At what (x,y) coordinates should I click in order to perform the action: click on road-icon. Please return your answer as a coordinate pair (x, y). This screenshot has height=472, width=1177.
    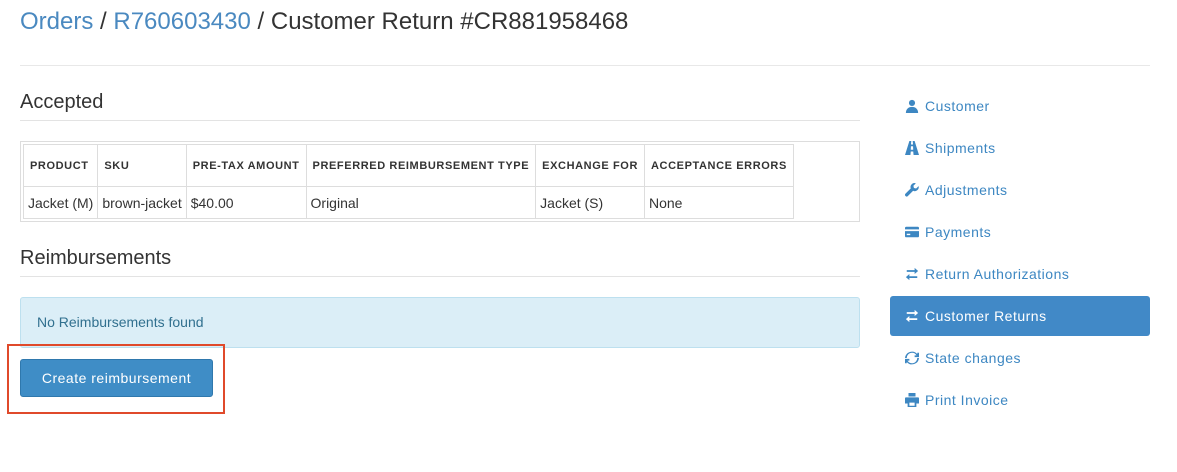
    Looking at the image, I should click on (911, 148).